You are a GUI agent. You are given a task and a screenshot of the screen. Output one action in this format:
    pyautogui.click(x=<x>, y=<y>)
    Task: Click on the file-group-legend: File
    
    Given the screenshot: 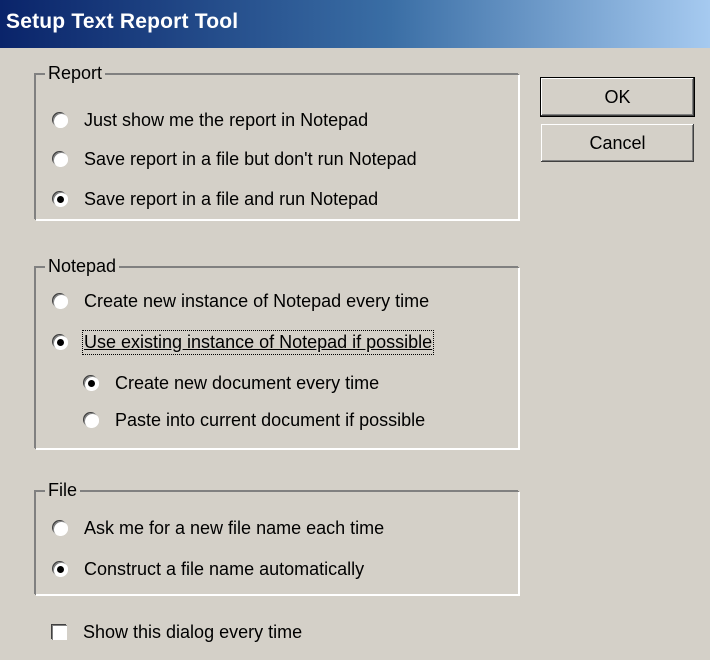 What is the action you would take?
    pyautogui.click(x=63, y=490)
    